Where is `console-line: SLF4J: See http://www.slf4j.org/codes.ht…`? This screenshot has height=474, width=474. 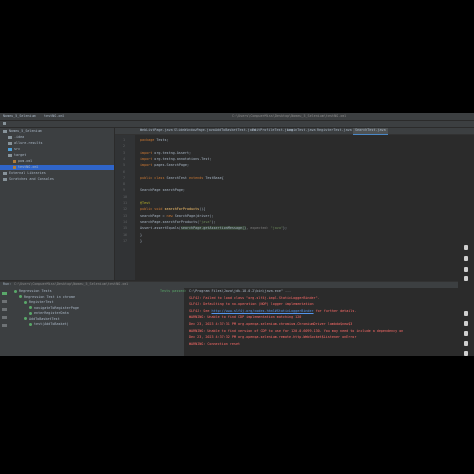
console-line: SLF4J: See http://www.slf4j.org/codes.ht… is located at coordinates (273, 310).